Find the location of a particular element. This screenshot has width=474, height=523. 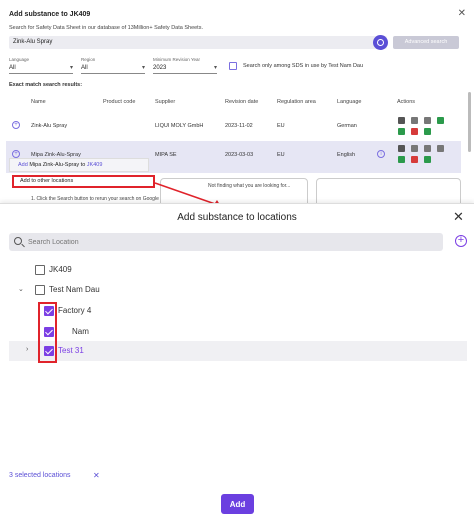

chevron-right-icon: › is located at coordinates (27, 349).